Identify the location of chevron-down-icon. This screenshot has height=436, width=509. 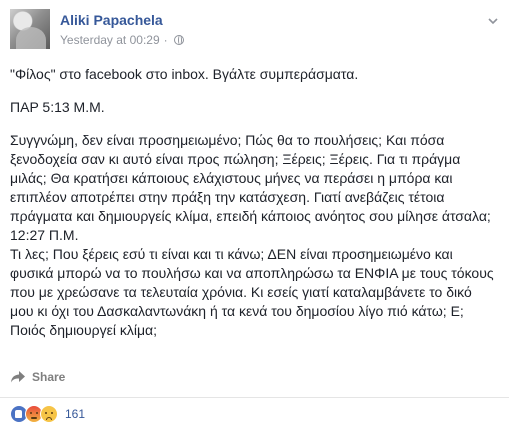
(493, 21).